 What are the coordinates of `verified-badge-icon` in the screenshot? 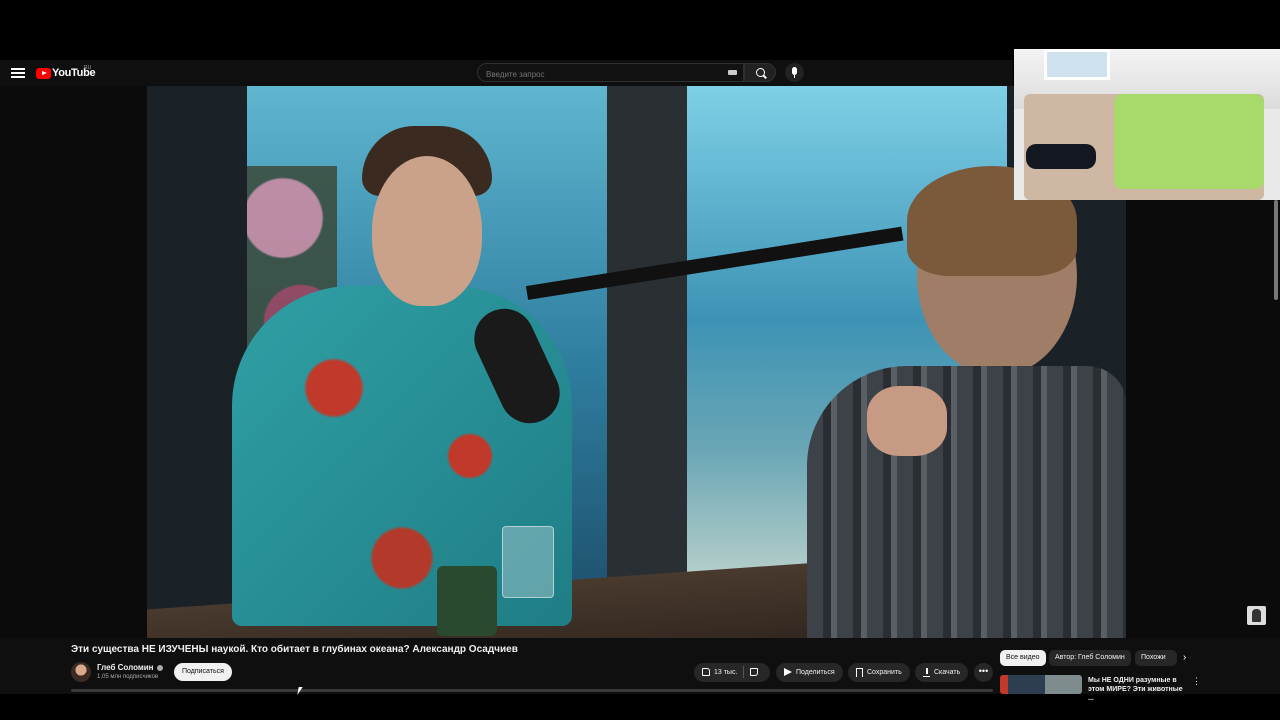 It's located at (159, 667).